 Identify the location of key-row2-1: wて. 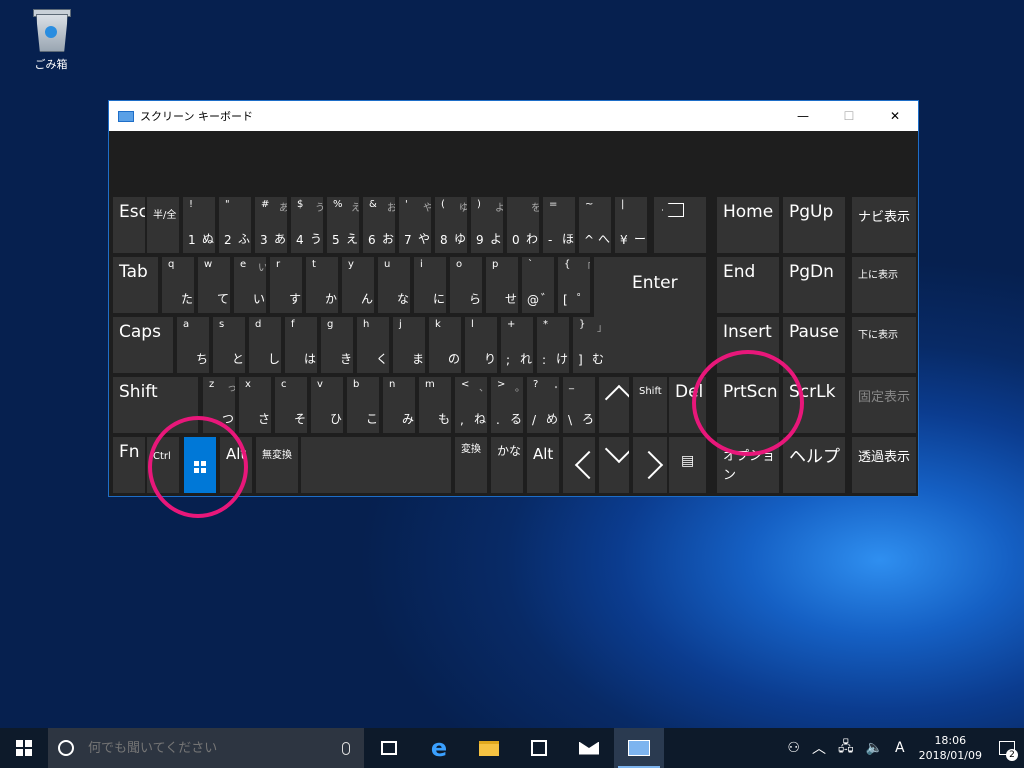
(214, 285).